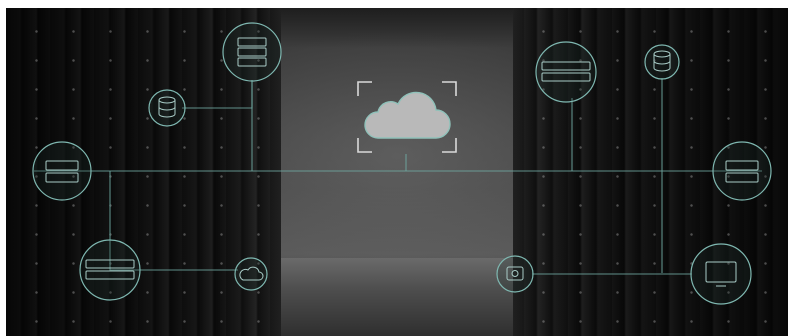 The image size is (790, 336). I want to click on node-device-small-right, so click(515, 274).